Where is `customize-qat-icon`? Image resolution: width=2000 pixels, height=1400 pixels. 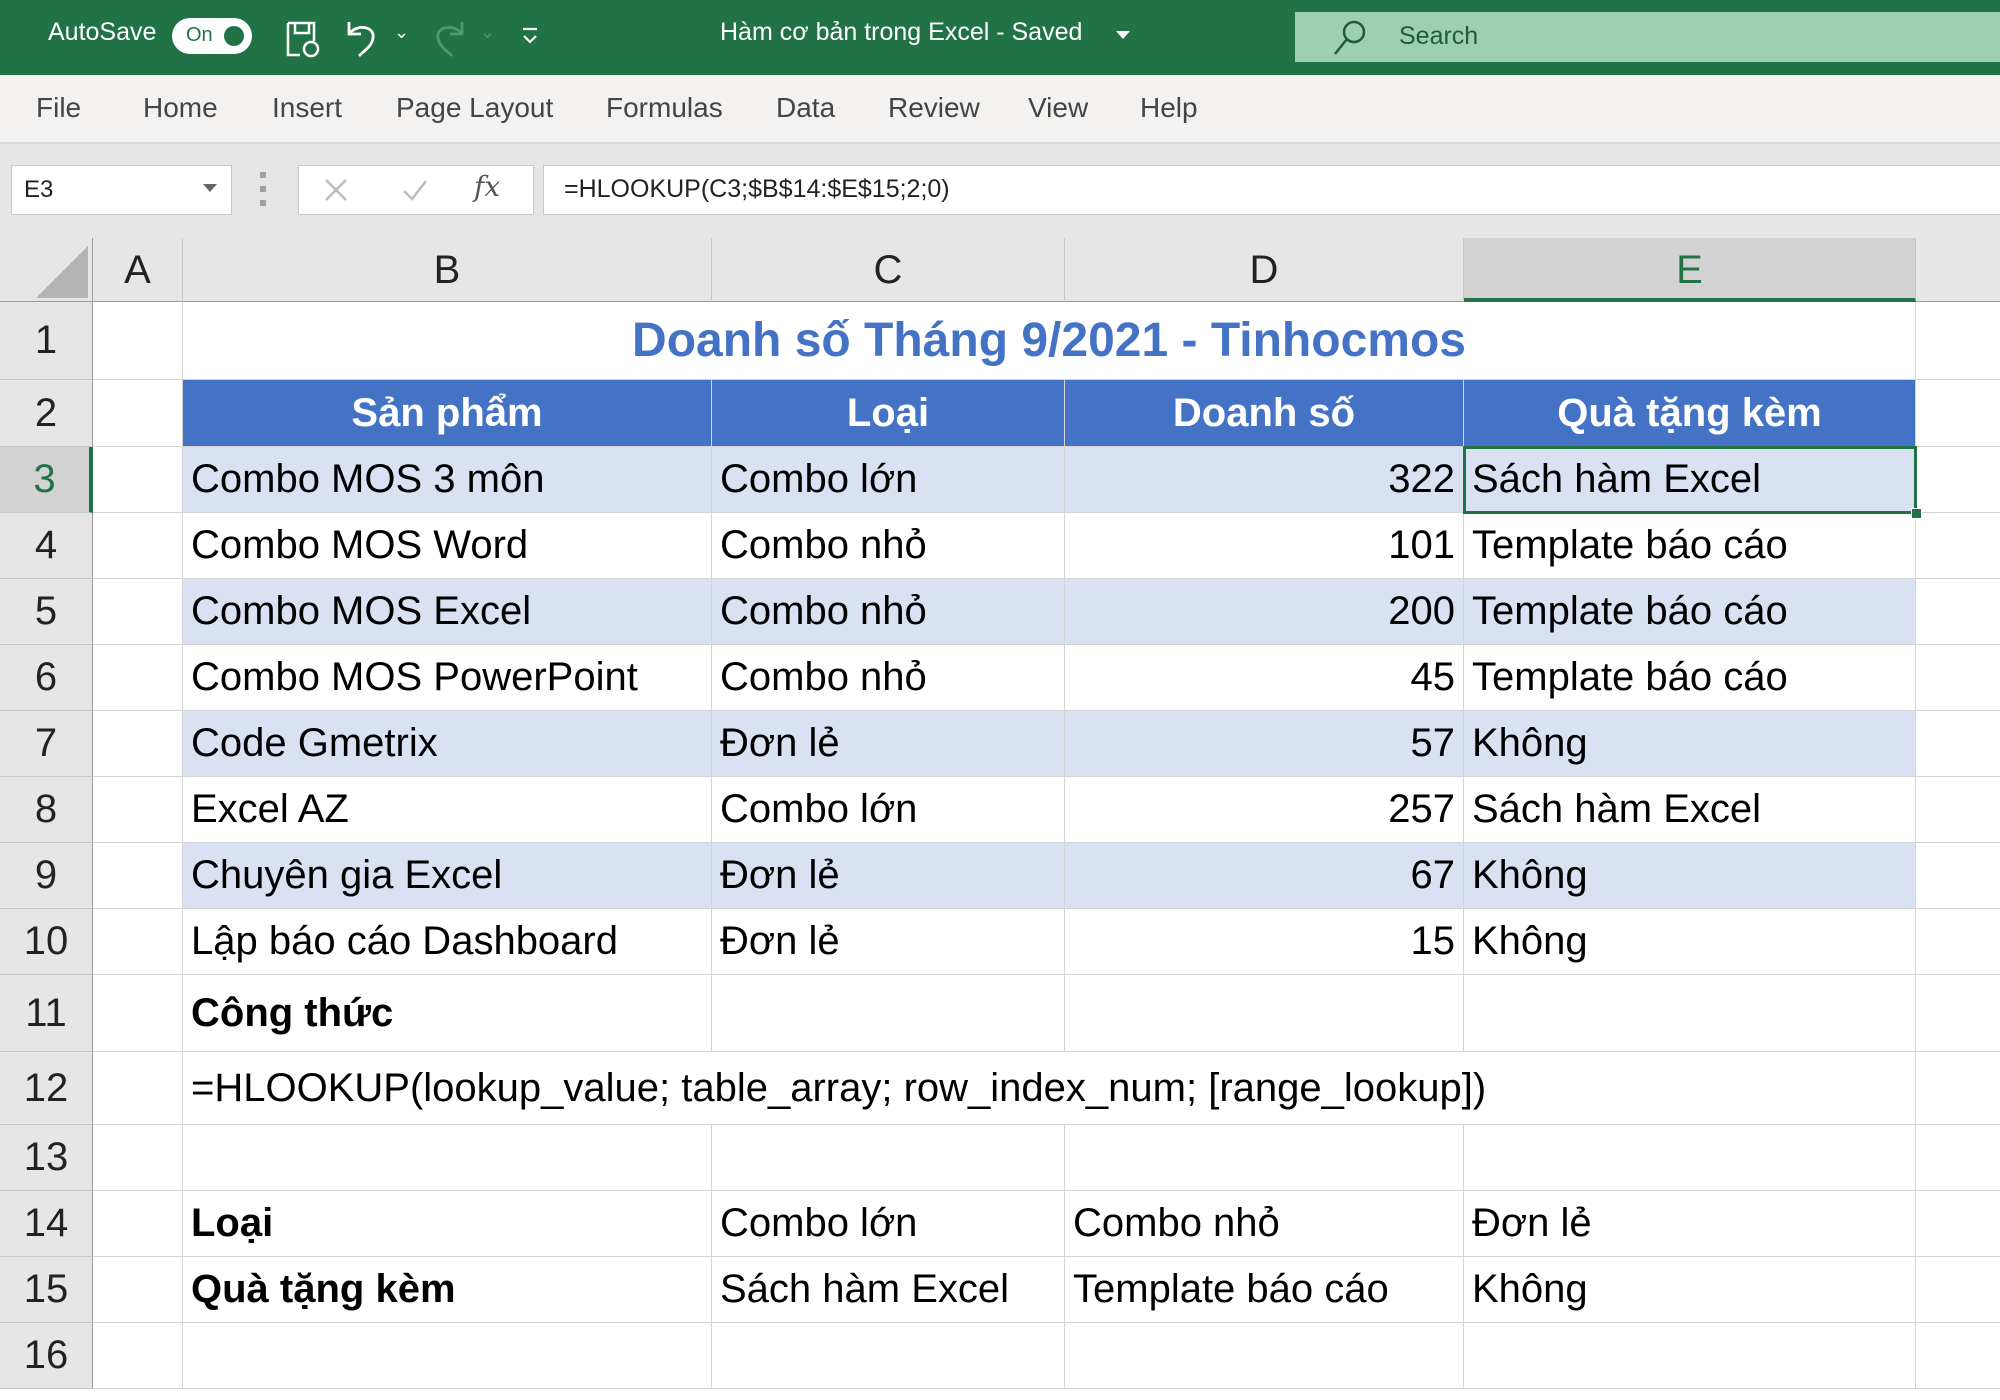
customize-qat-icon is located at coordinates (530, 37).